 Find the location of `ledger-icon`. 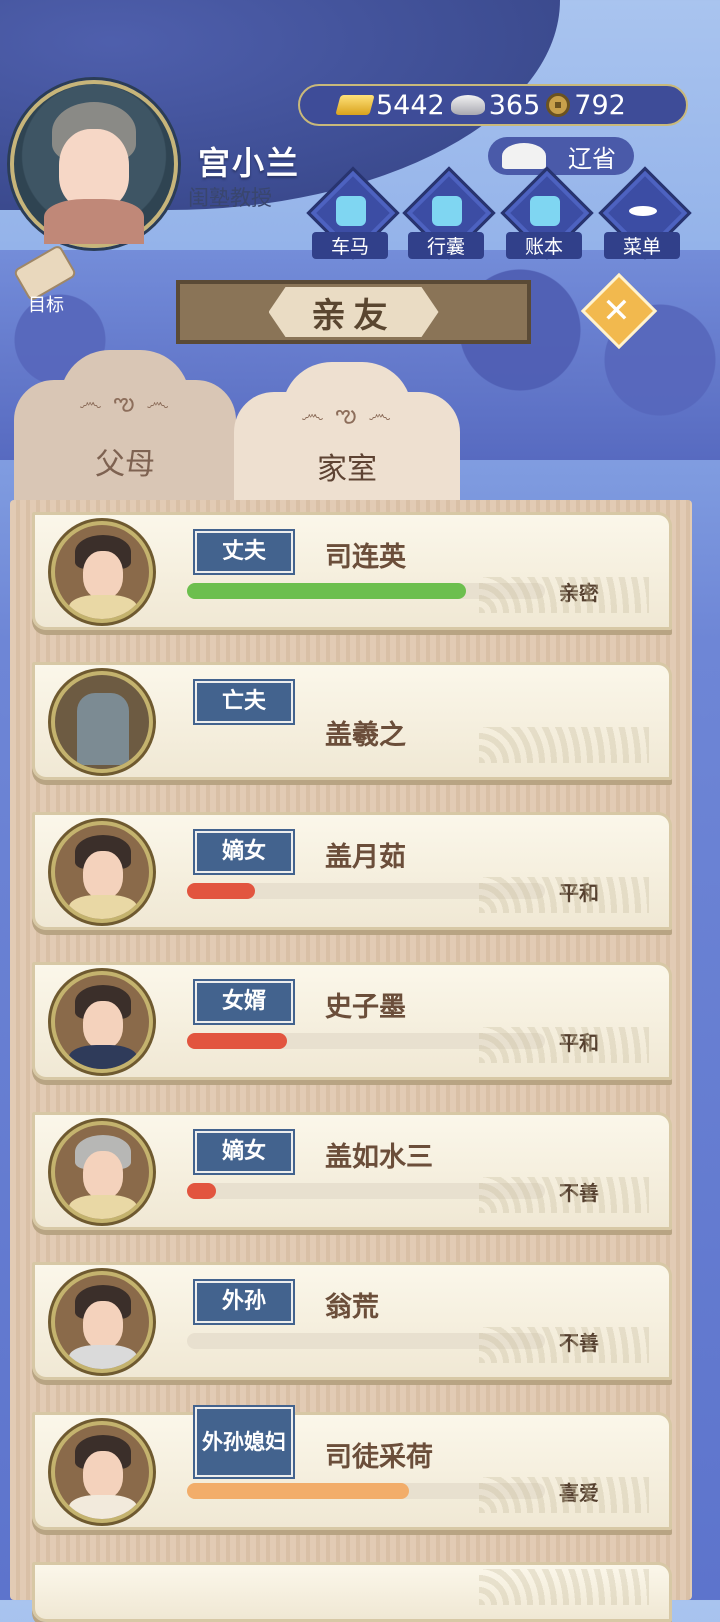

ledger-icon is located at coordinates (545, 211).